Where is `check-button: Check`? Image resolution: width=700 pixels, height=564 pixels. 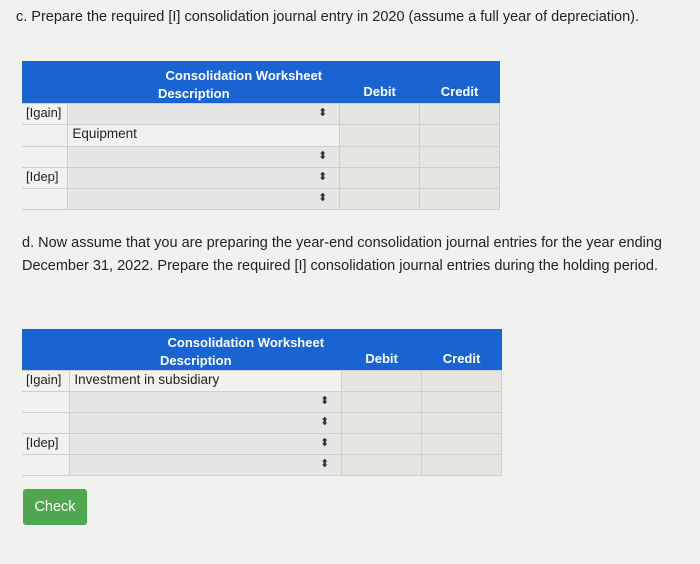
check-button: Check is located at coordinates (55, 507).